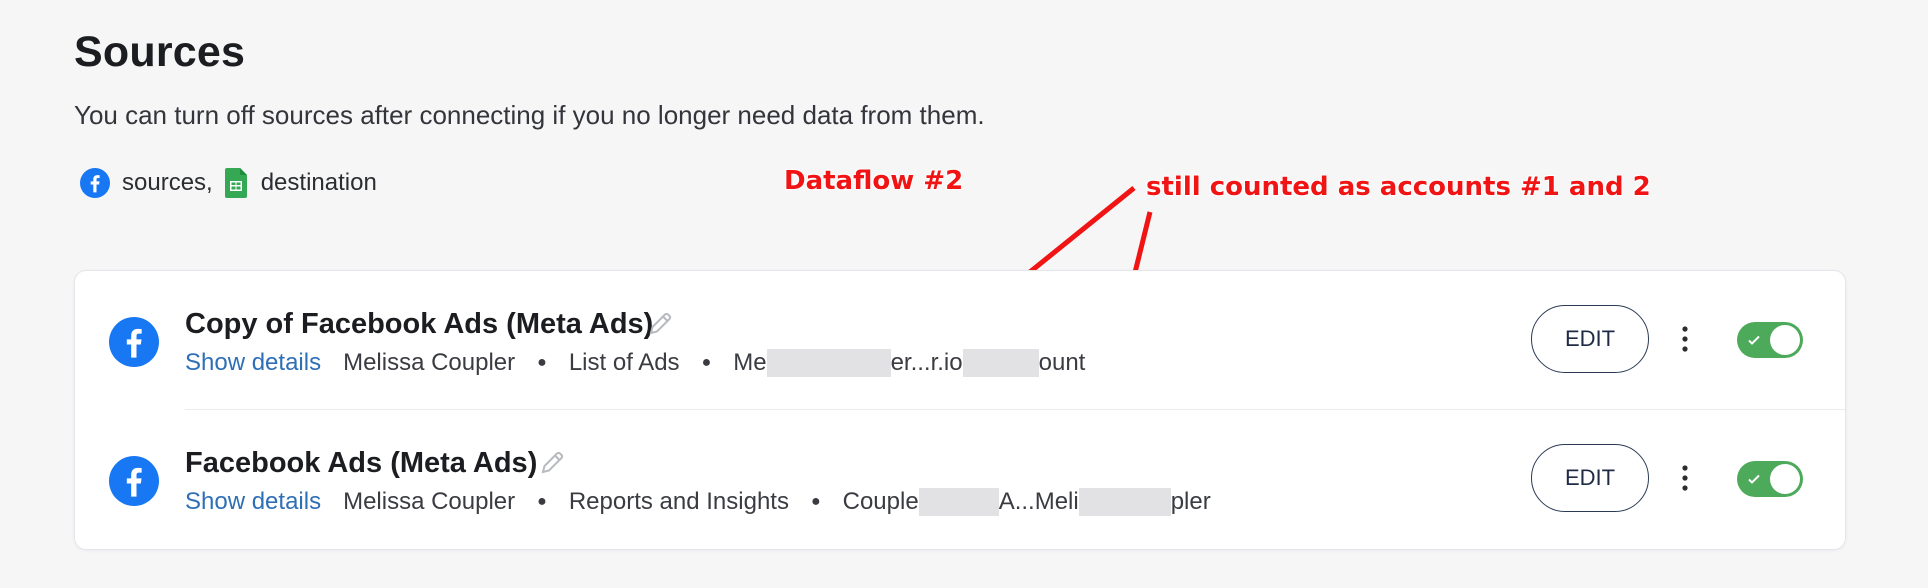  What do you see at coordinates (361, 463) in the screenshot?
I see `source-name: Facebook Ads (Meta Ads)` at bounding box center [361, 463].